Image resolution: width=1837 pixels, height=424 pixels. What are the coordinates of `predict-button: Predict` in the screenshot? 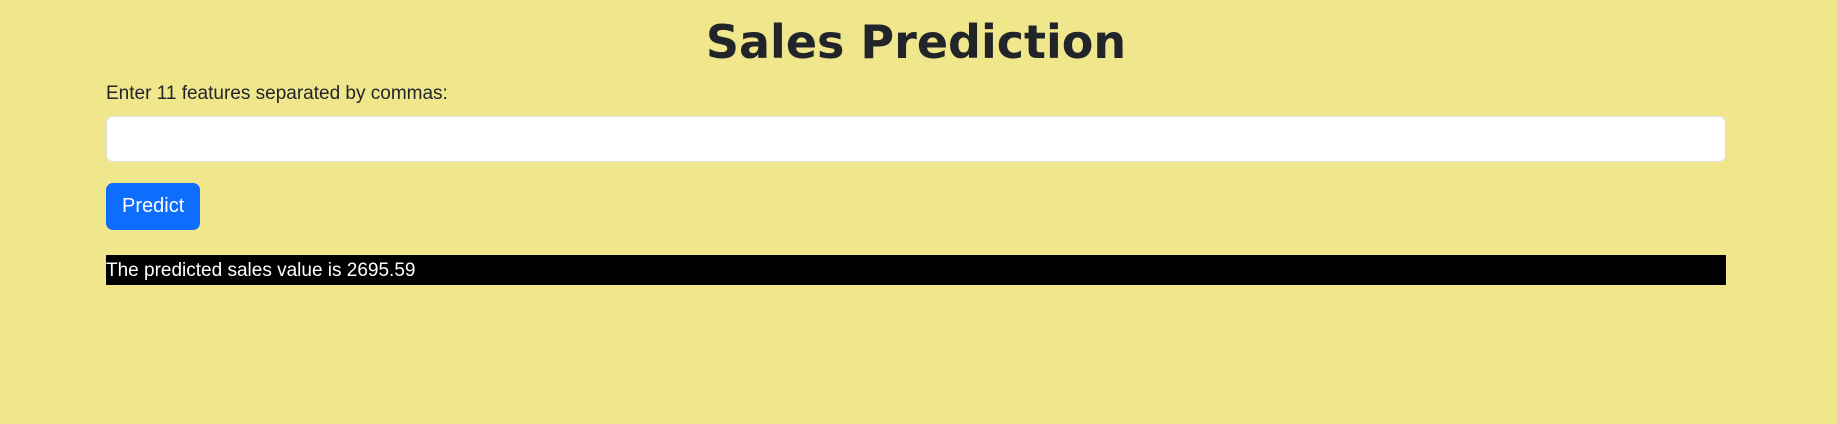 It's located at (153, 206).